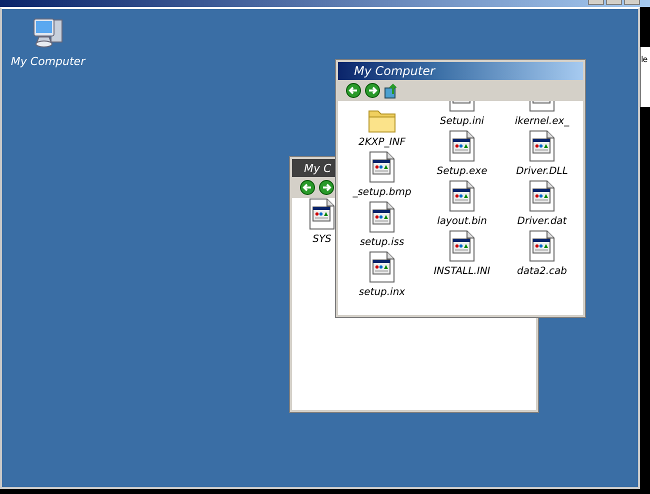  Describe the element at coordinates (382, 143) in the screenshot. I see `file-label: 2KXP_INF` at that location.